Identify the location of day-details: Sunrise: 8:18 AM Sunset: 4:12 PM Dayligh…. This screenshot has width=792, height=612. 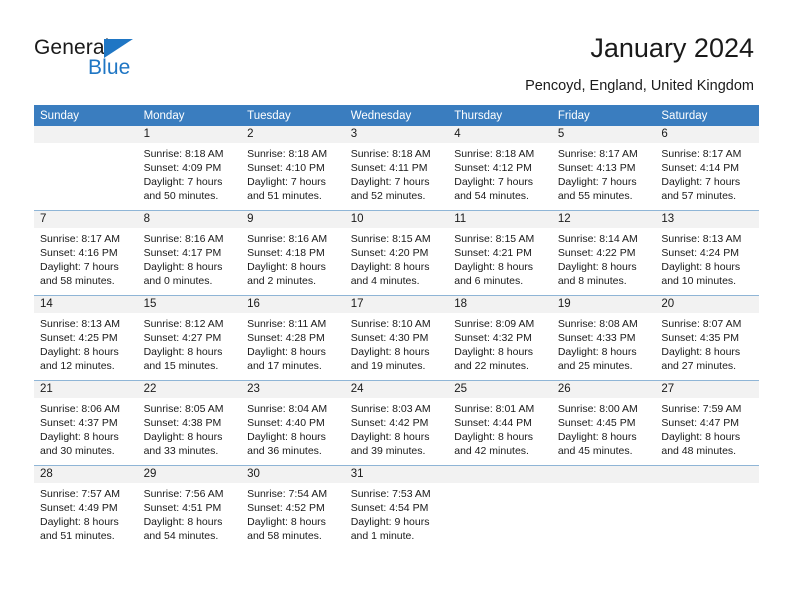
(500, 173).